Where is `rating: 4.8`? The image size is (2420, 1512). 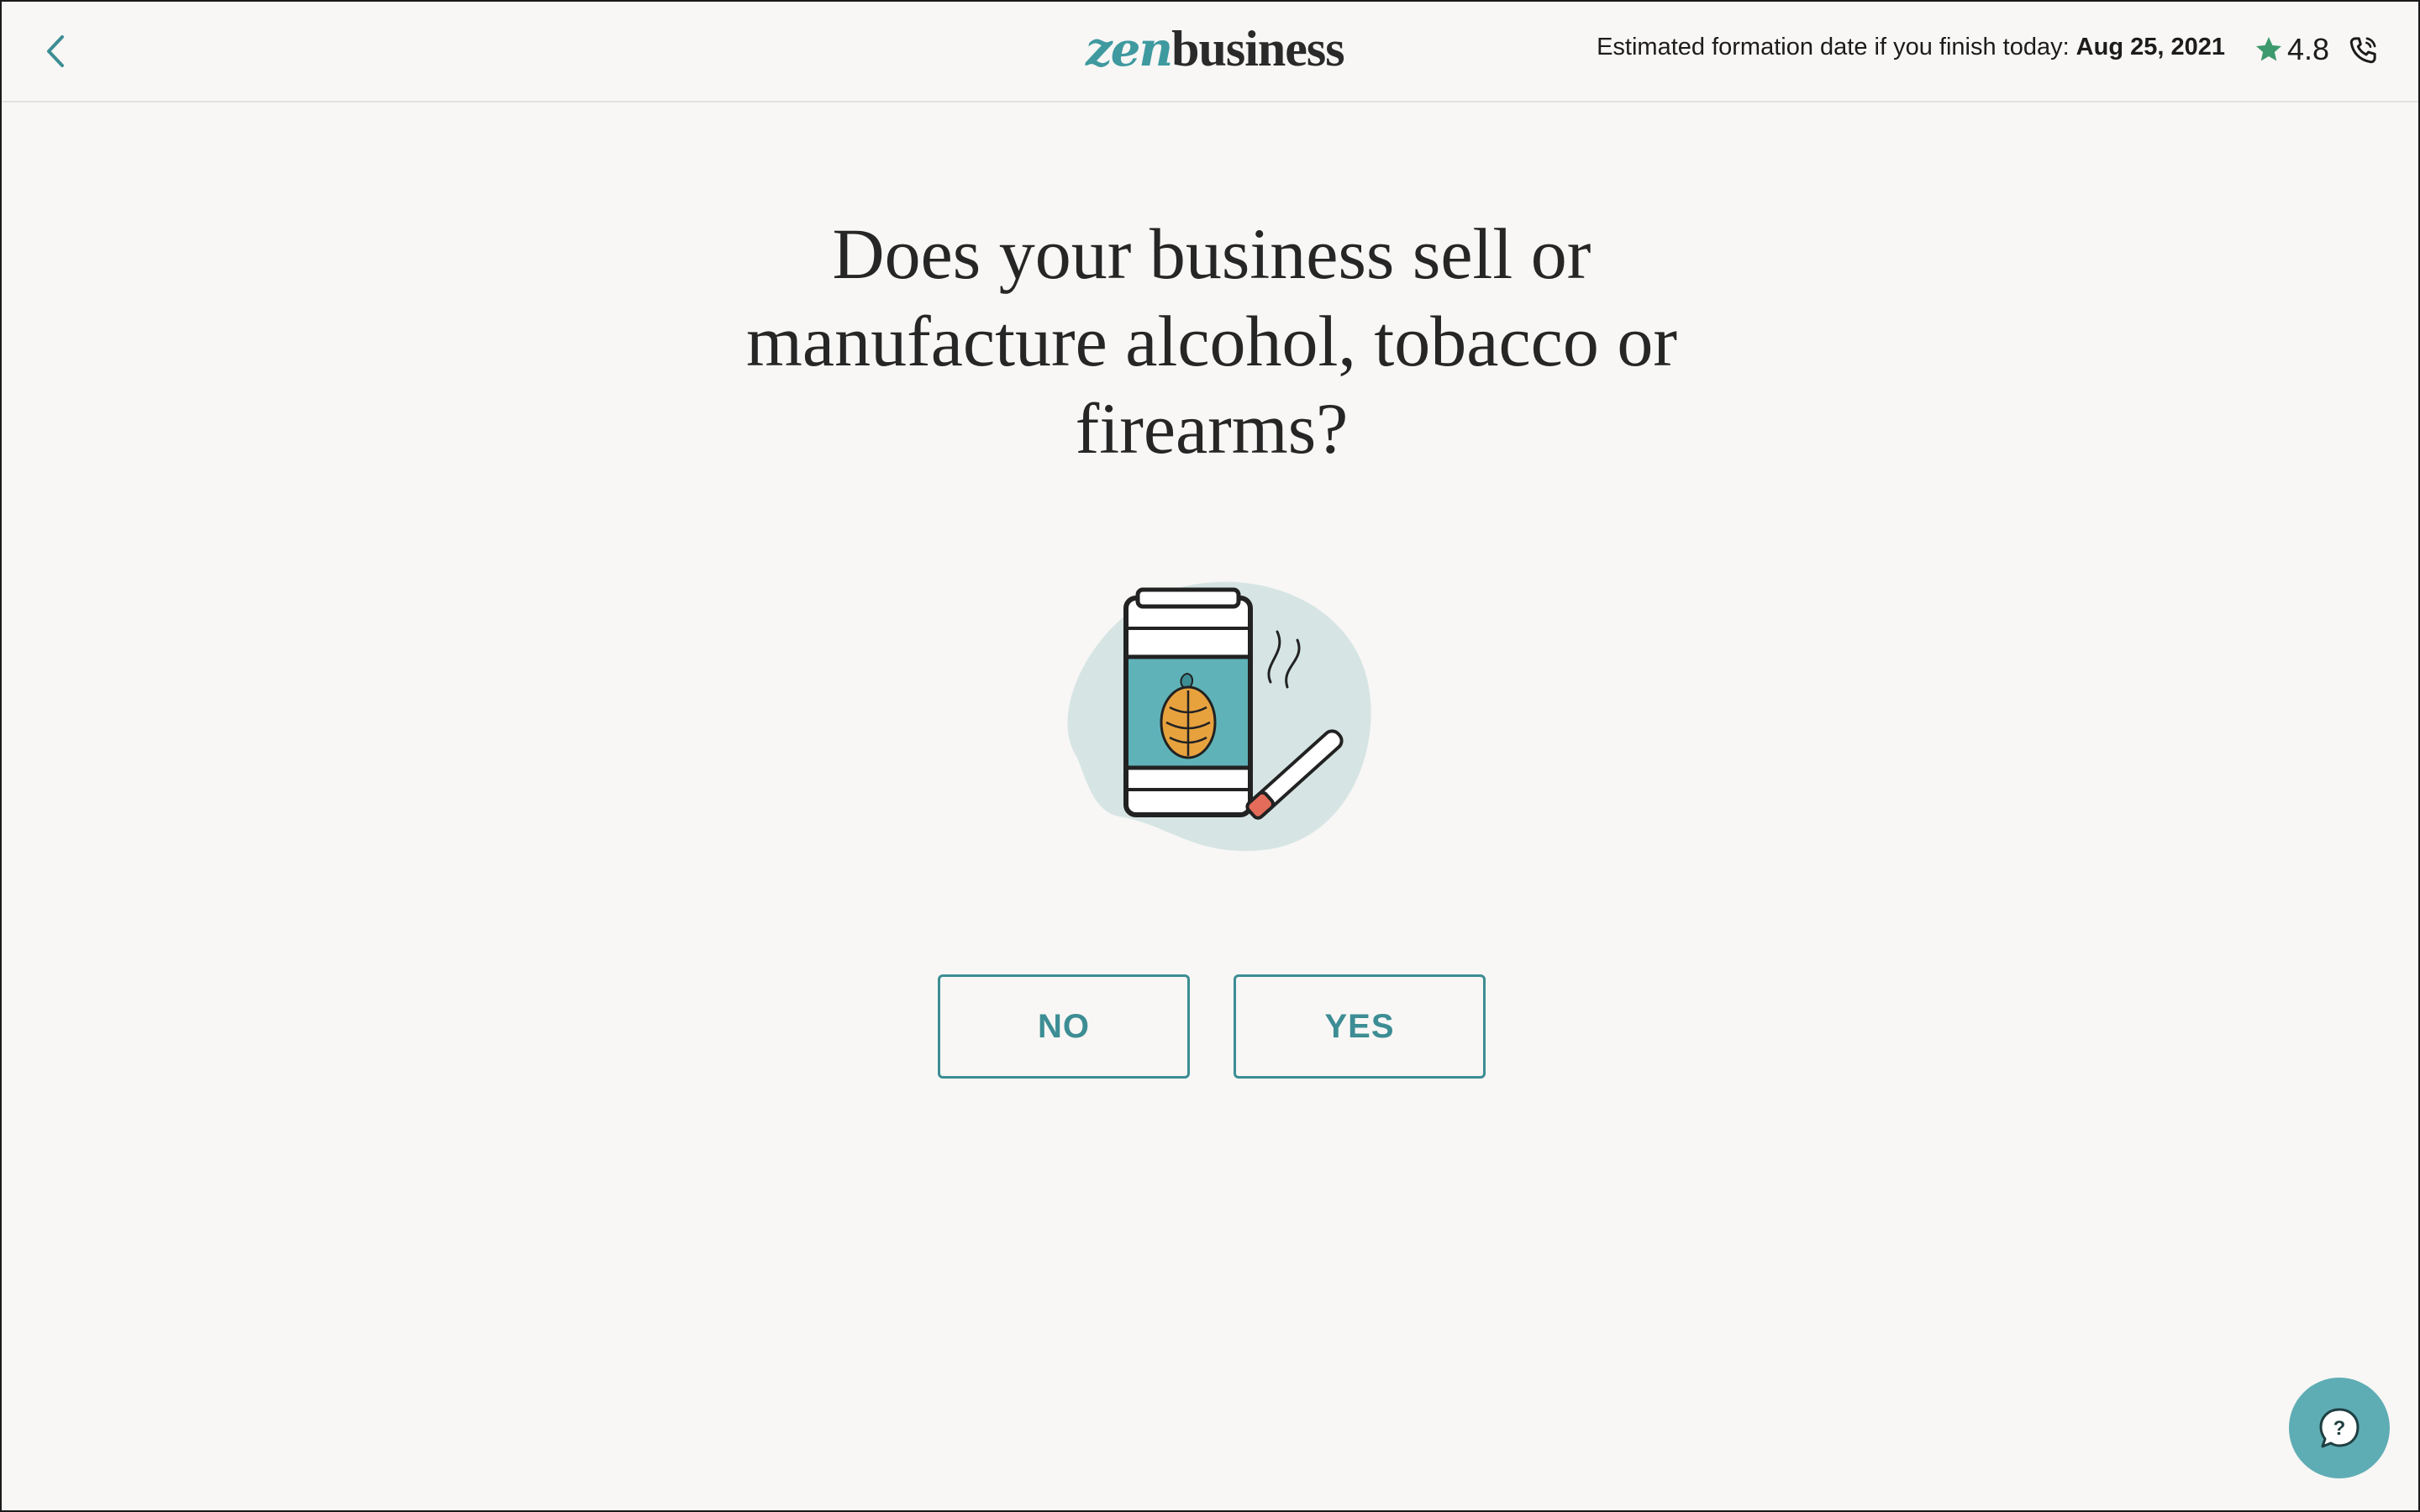 rating: 4.8 is located at coordinates (2291, 50).